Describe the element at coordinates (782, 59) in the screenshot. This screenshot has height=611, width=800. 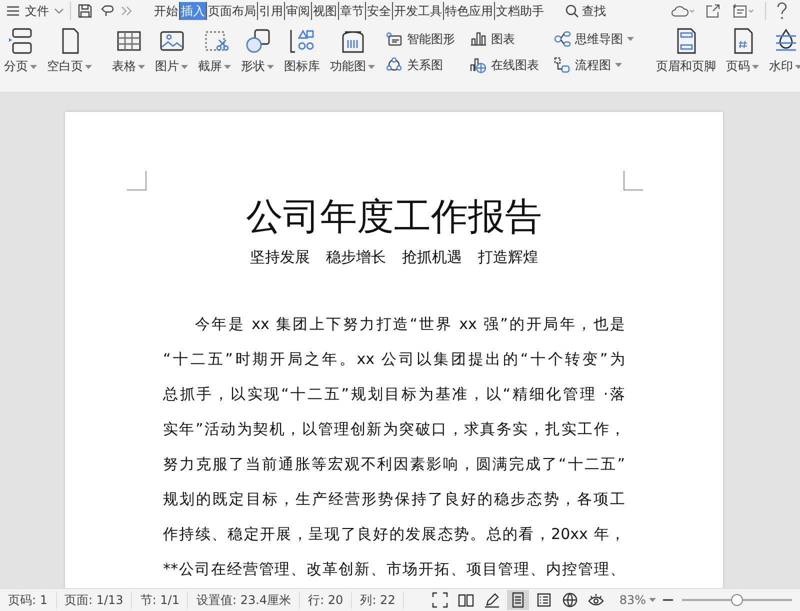
I see `ribbon-button: 水印` at that location.